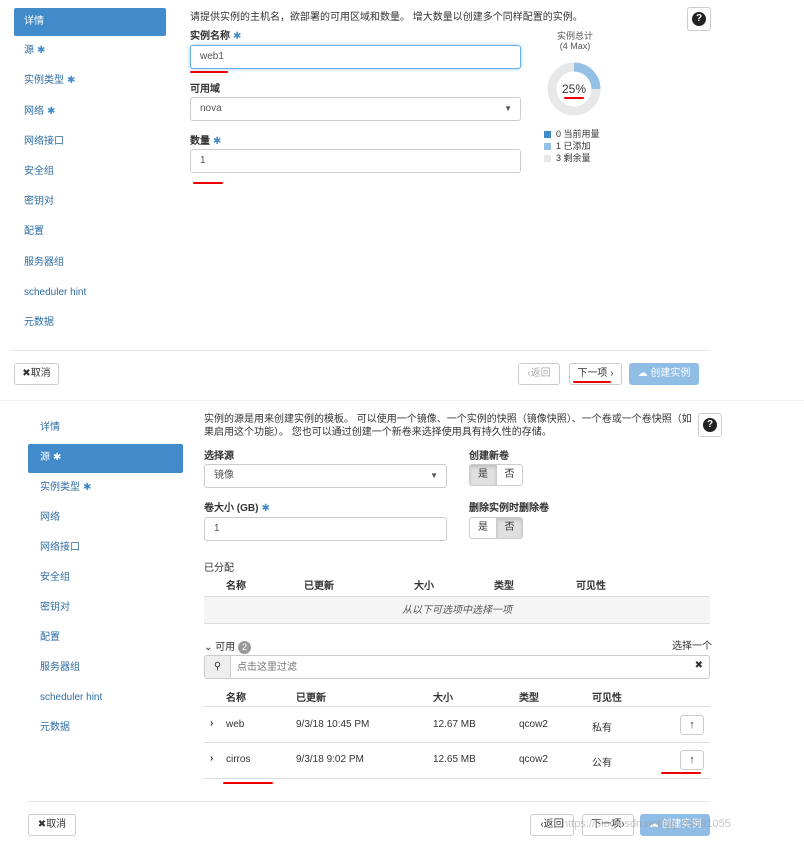 The width and height of the screenshot is (804, 842). I want to click on row-type: qcow2, so click(533, 724).